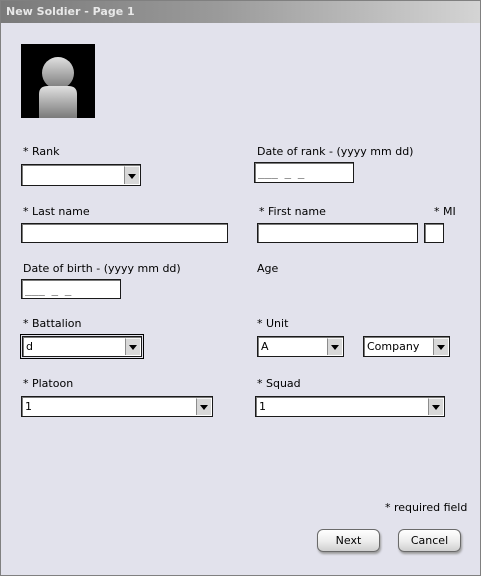  Describe the element at coordinates (348, 540) in the screenshot. I see `next-button: Next` at that location.